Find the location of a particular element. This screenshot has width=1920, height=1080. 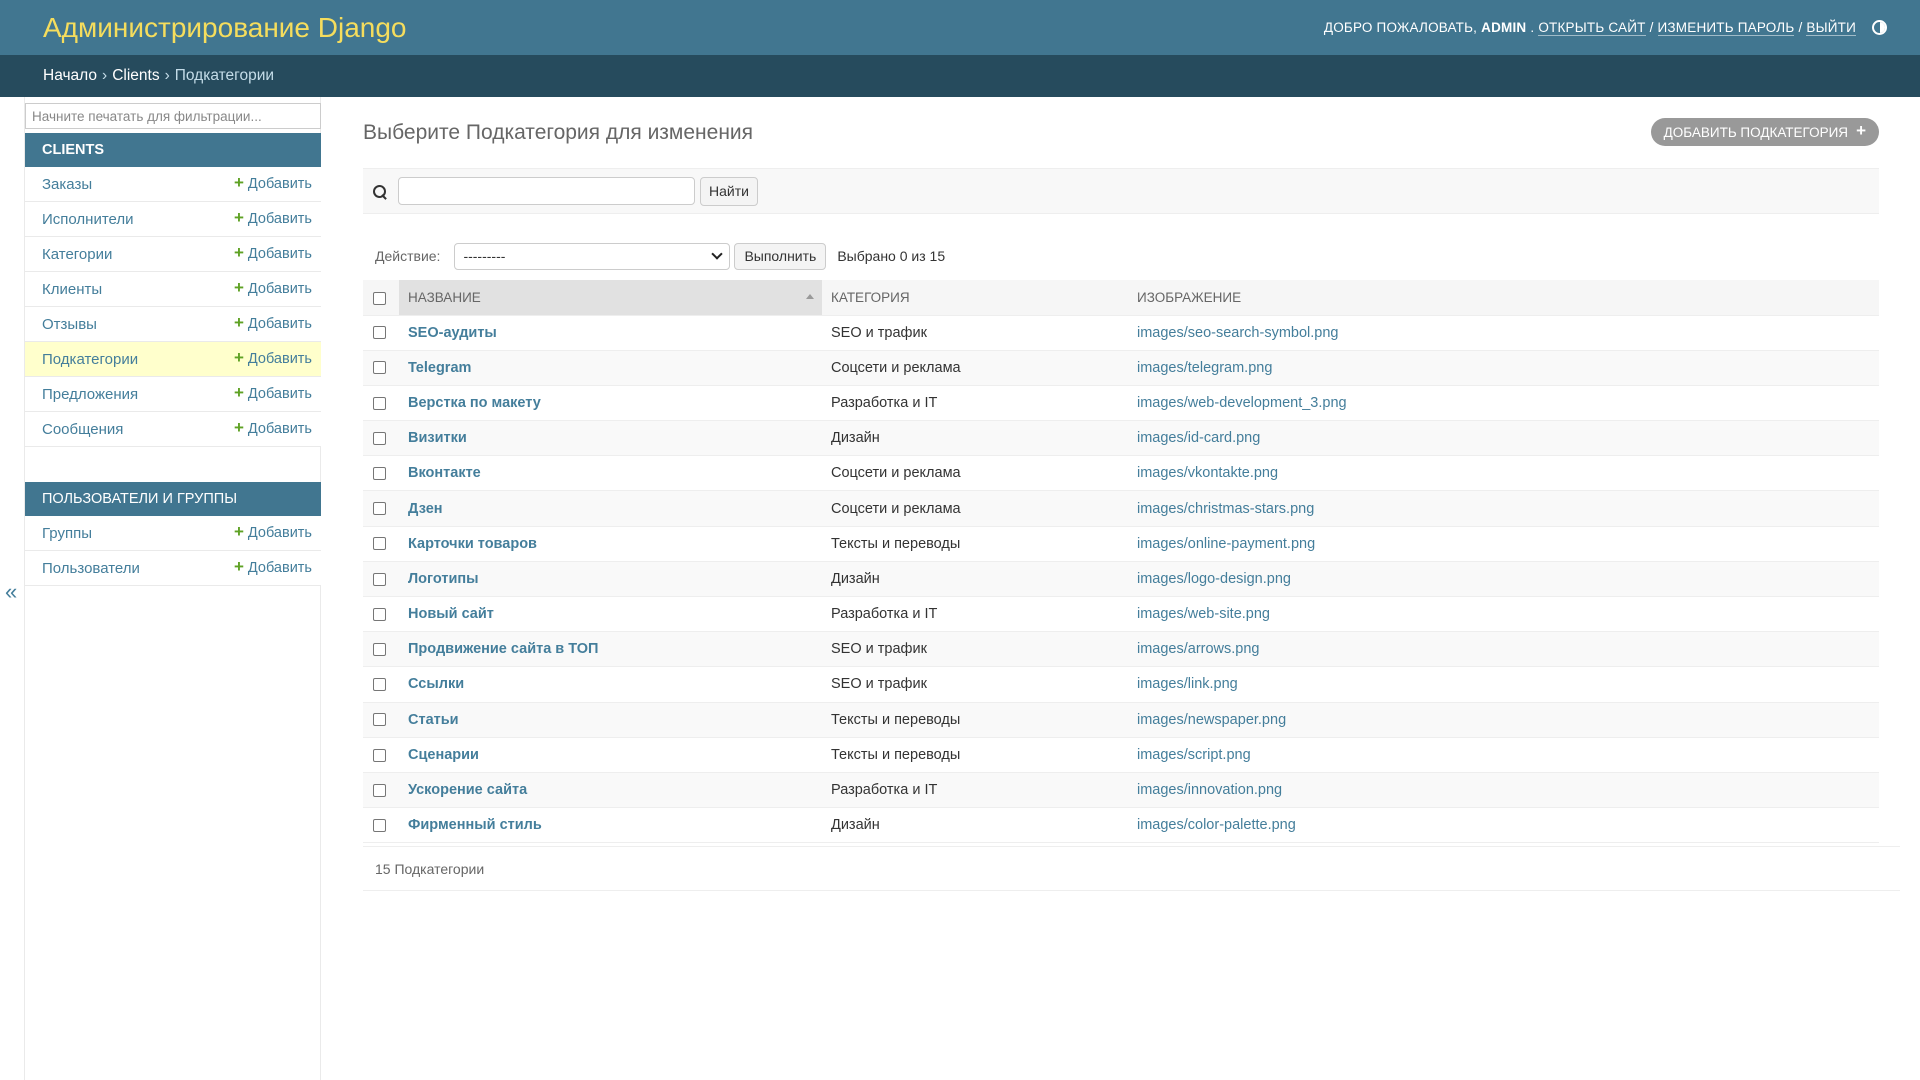

image-link: images/link.png is located at coordinates (1187, 684).